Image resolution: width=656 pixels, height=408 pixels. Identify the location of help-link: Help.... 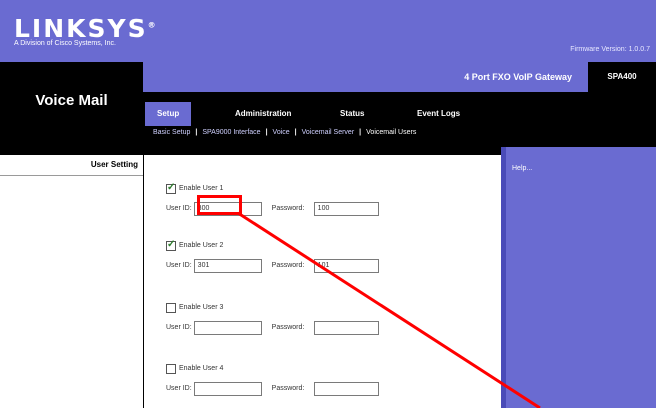
(522, 168).